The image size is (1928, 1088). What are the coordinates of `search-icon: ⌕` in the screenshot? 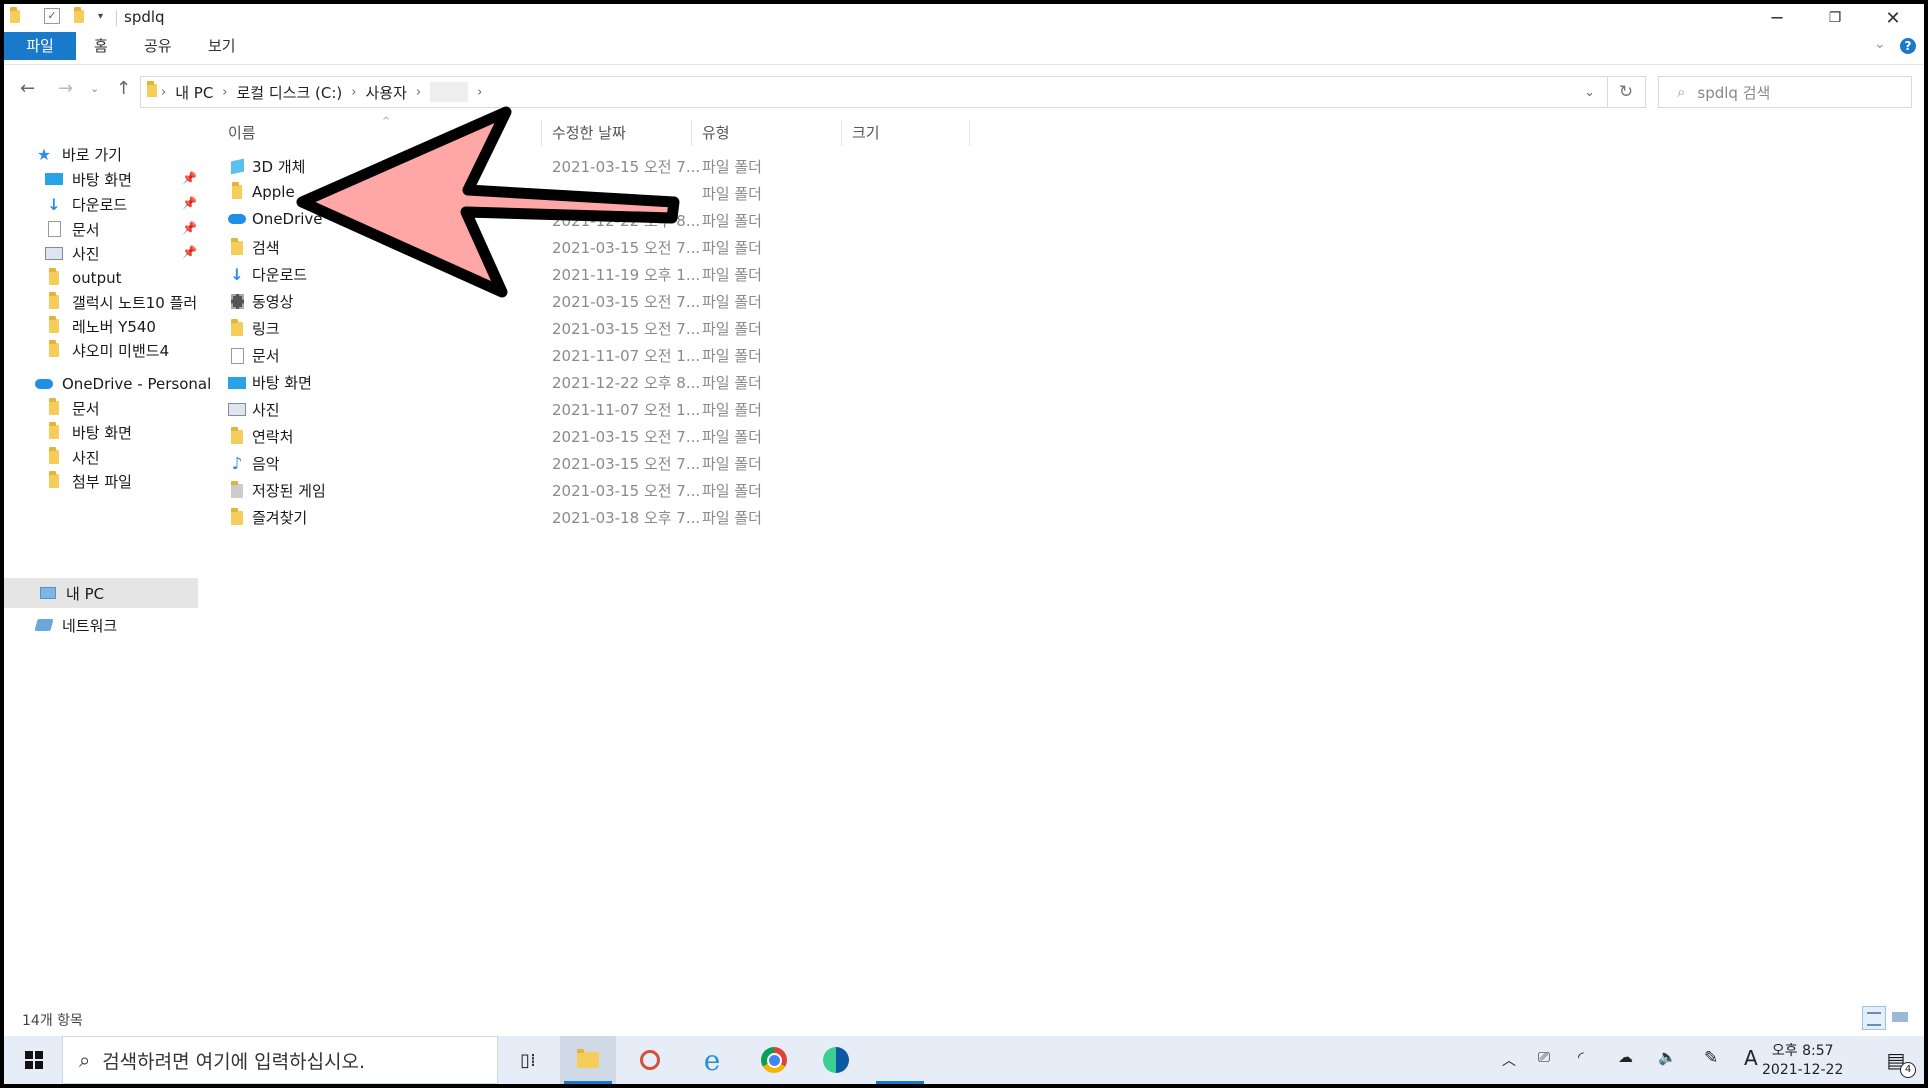 It's located at (85, 1060).